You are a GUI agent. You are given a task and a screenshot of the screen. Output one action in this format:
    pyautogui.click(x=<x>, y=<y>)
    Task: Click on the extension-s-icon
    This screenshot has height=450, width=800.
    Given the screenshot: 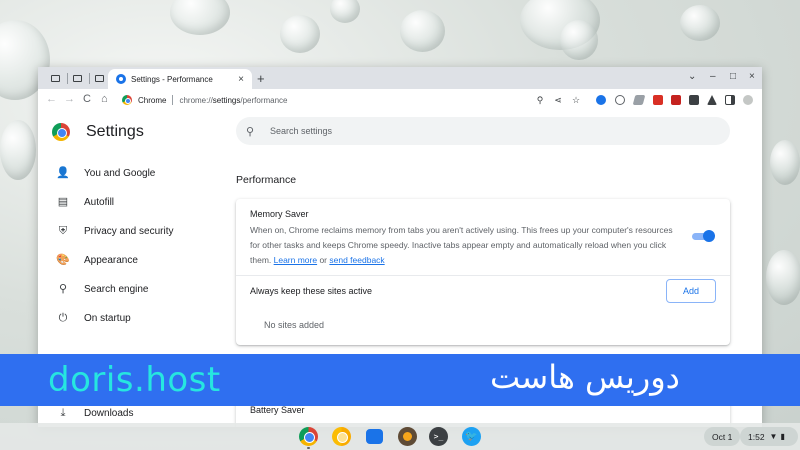 What is the action you would take?
    pyautogui.click(x=676, y=100)
    